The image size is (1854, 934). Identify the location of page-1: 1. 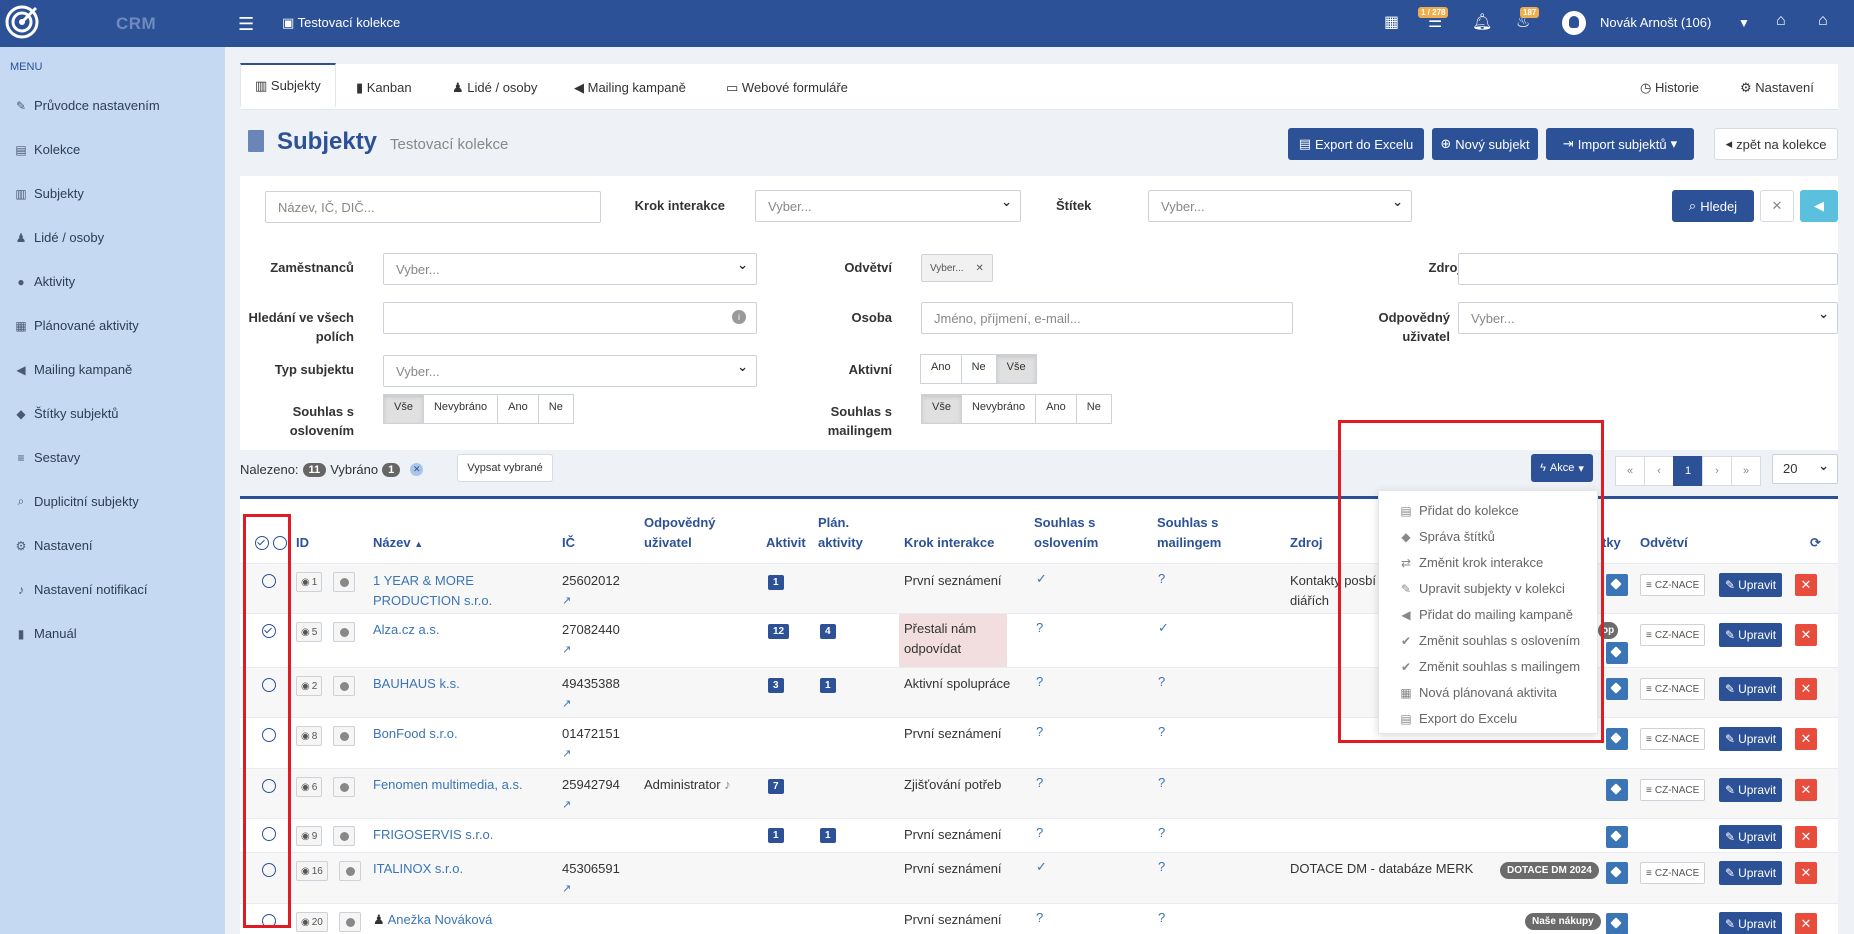
(1688, 471).